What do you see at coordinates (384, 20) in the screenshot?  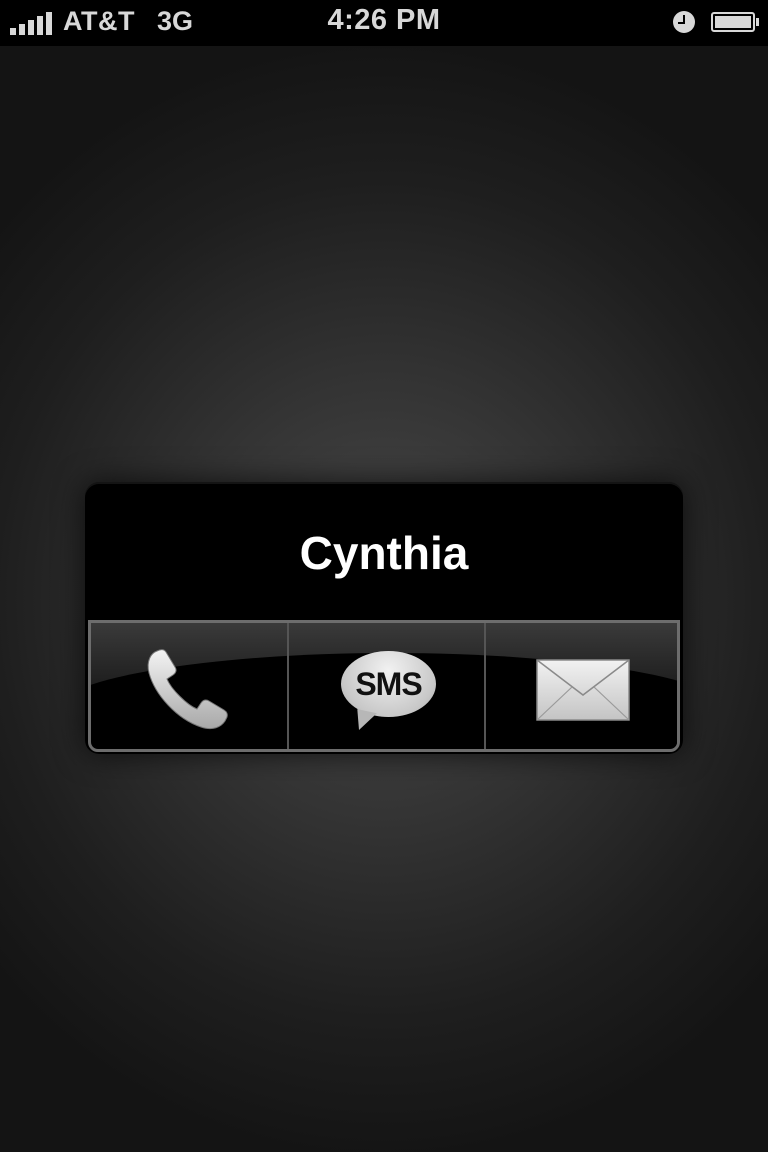 I see `status-time: 4:26 PM` at bounding box center [384, 20].